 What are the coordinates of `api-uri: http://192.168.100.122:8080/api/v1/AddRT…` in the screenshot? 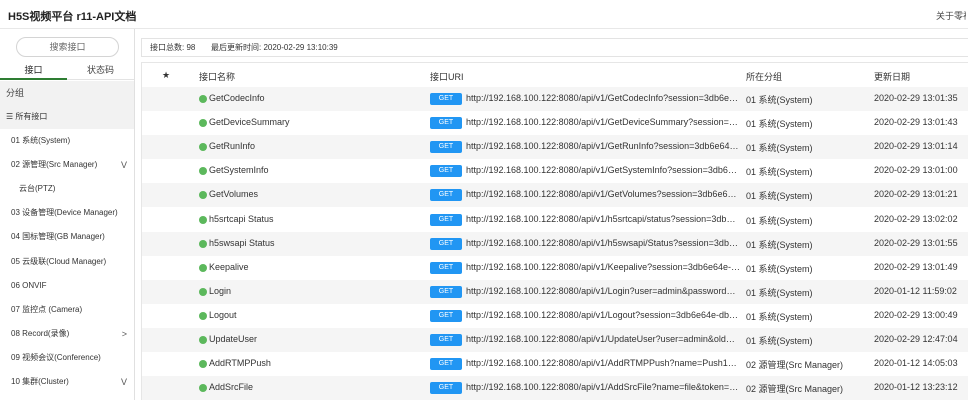 It's located at (602, 363).